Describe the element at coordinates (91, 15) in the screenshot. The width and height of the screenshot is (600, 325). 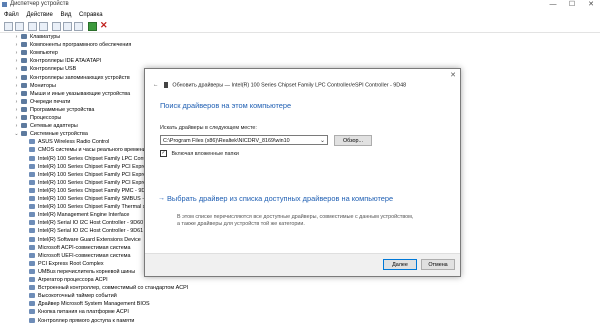
I see `menu-help: Справка` at that location.